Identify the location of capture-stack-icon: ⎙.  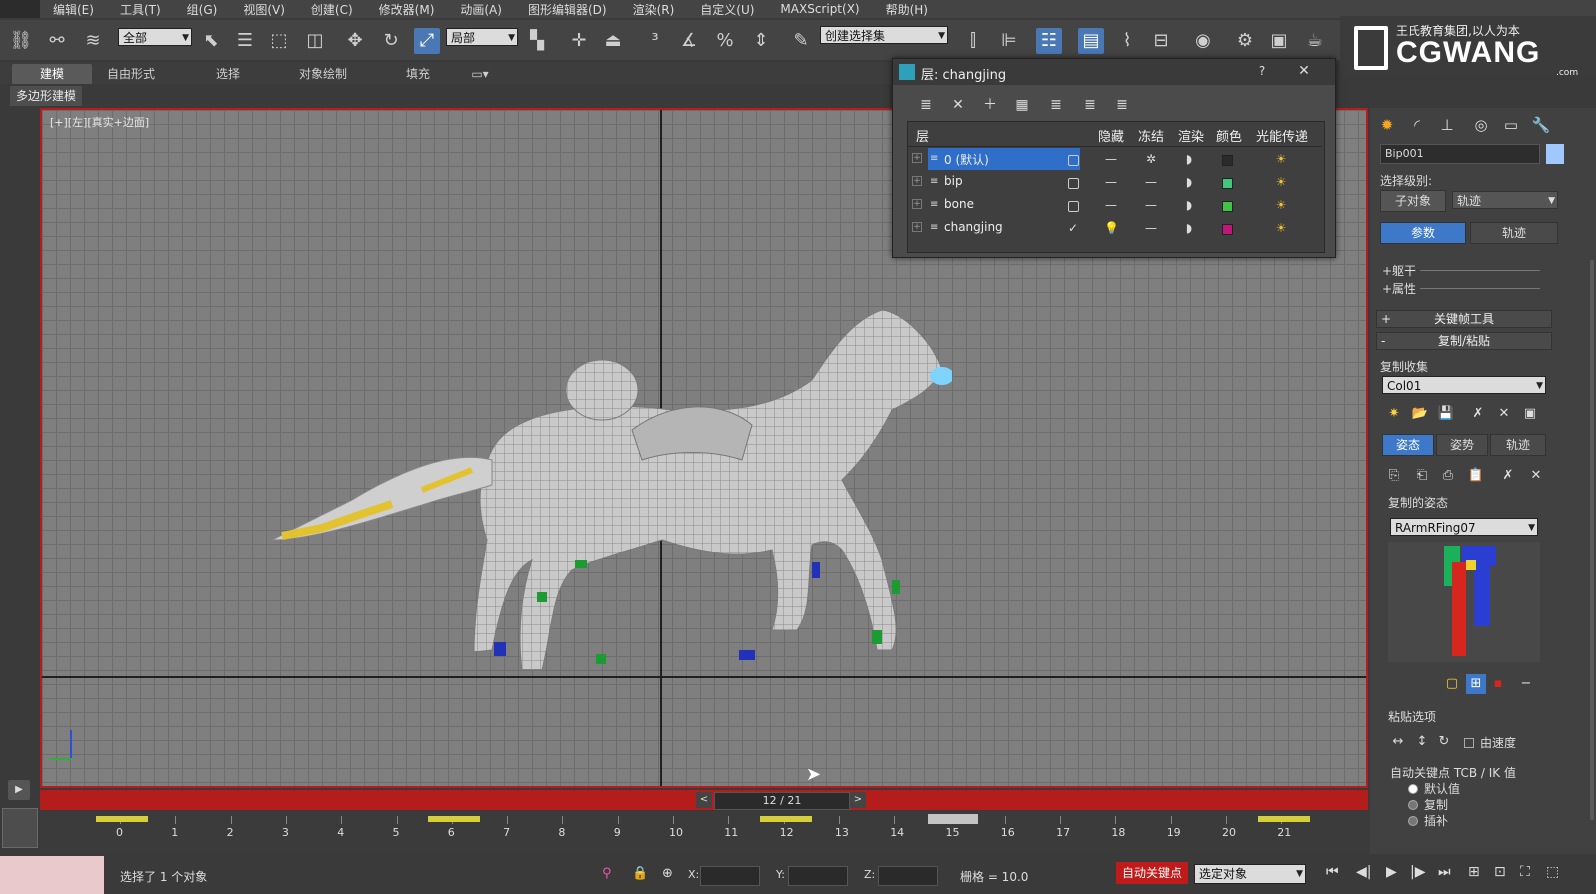
(1448, 476).